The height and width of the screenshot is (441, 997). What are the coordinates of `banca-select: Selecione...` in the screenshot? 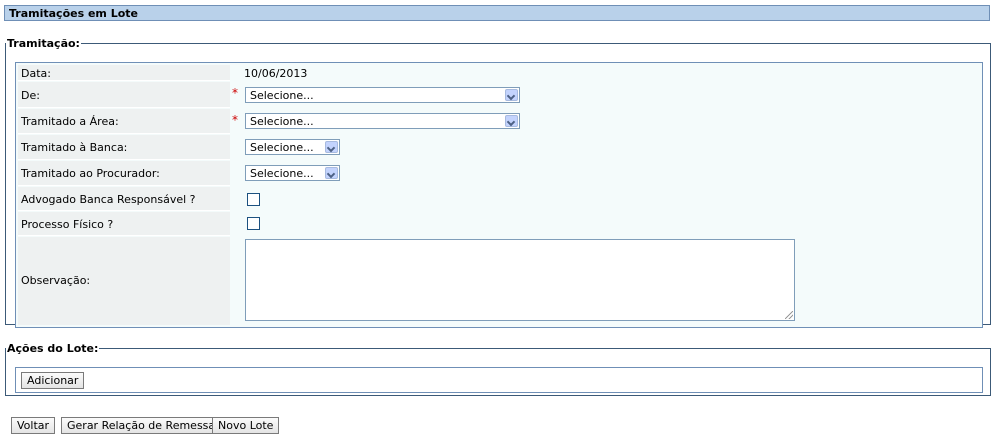 It's located at (292, 147).